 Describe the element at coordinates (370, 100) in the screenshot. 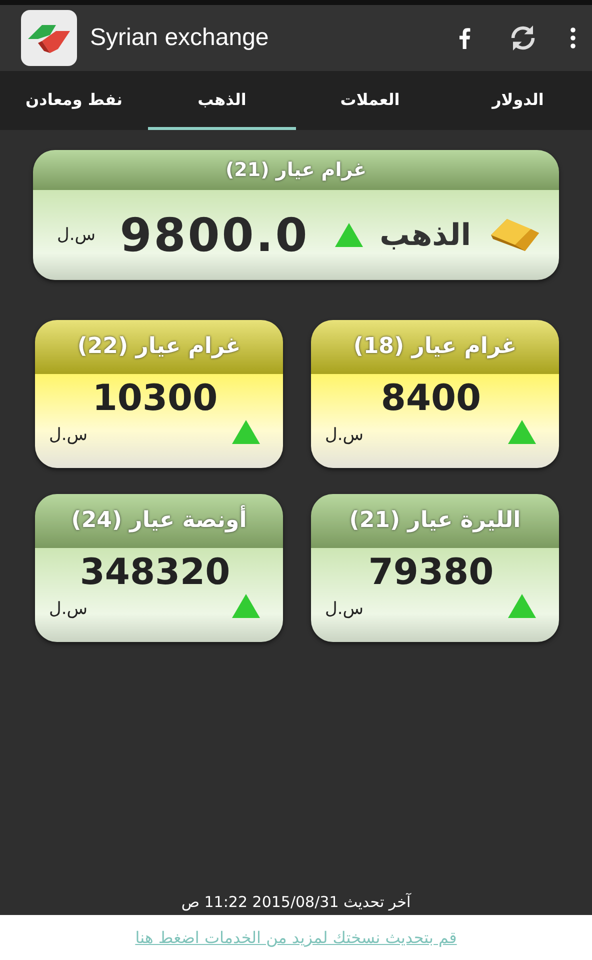

I see `tab: العملات` at that location.